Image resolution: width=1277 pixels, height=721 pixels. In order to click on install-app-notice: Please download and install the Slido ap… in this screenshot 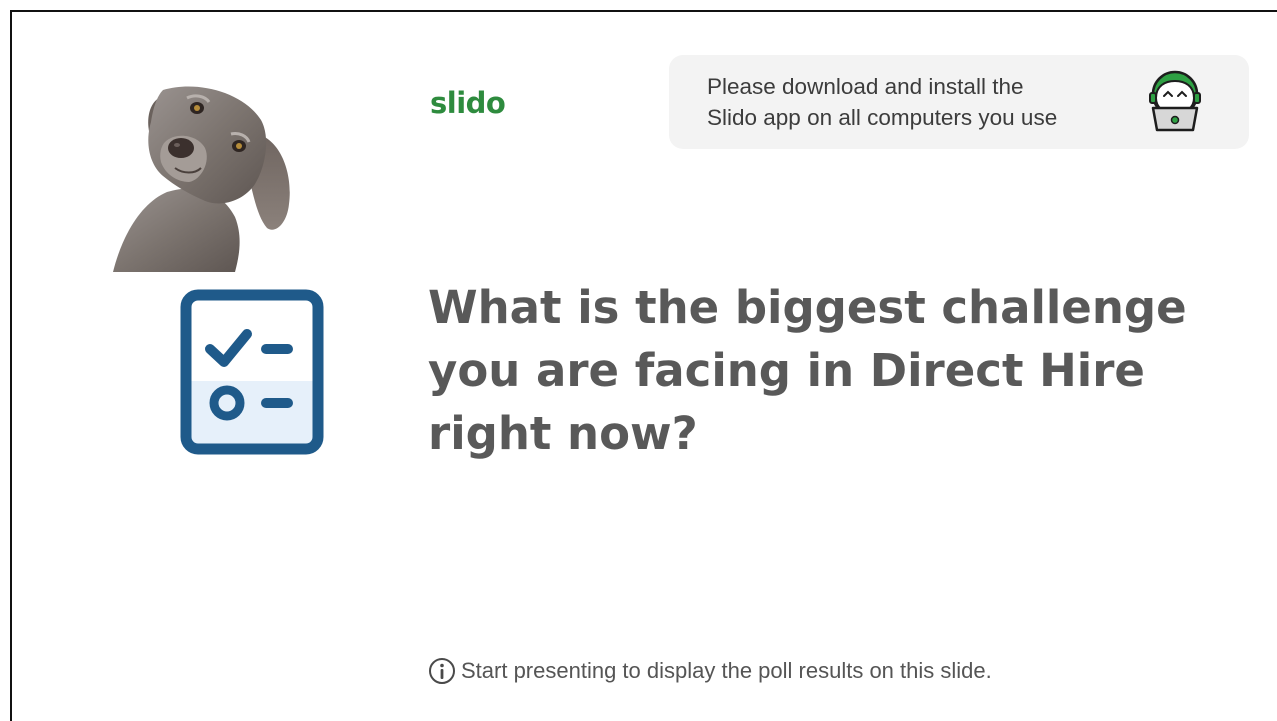, I will do `click(959, 102)`.